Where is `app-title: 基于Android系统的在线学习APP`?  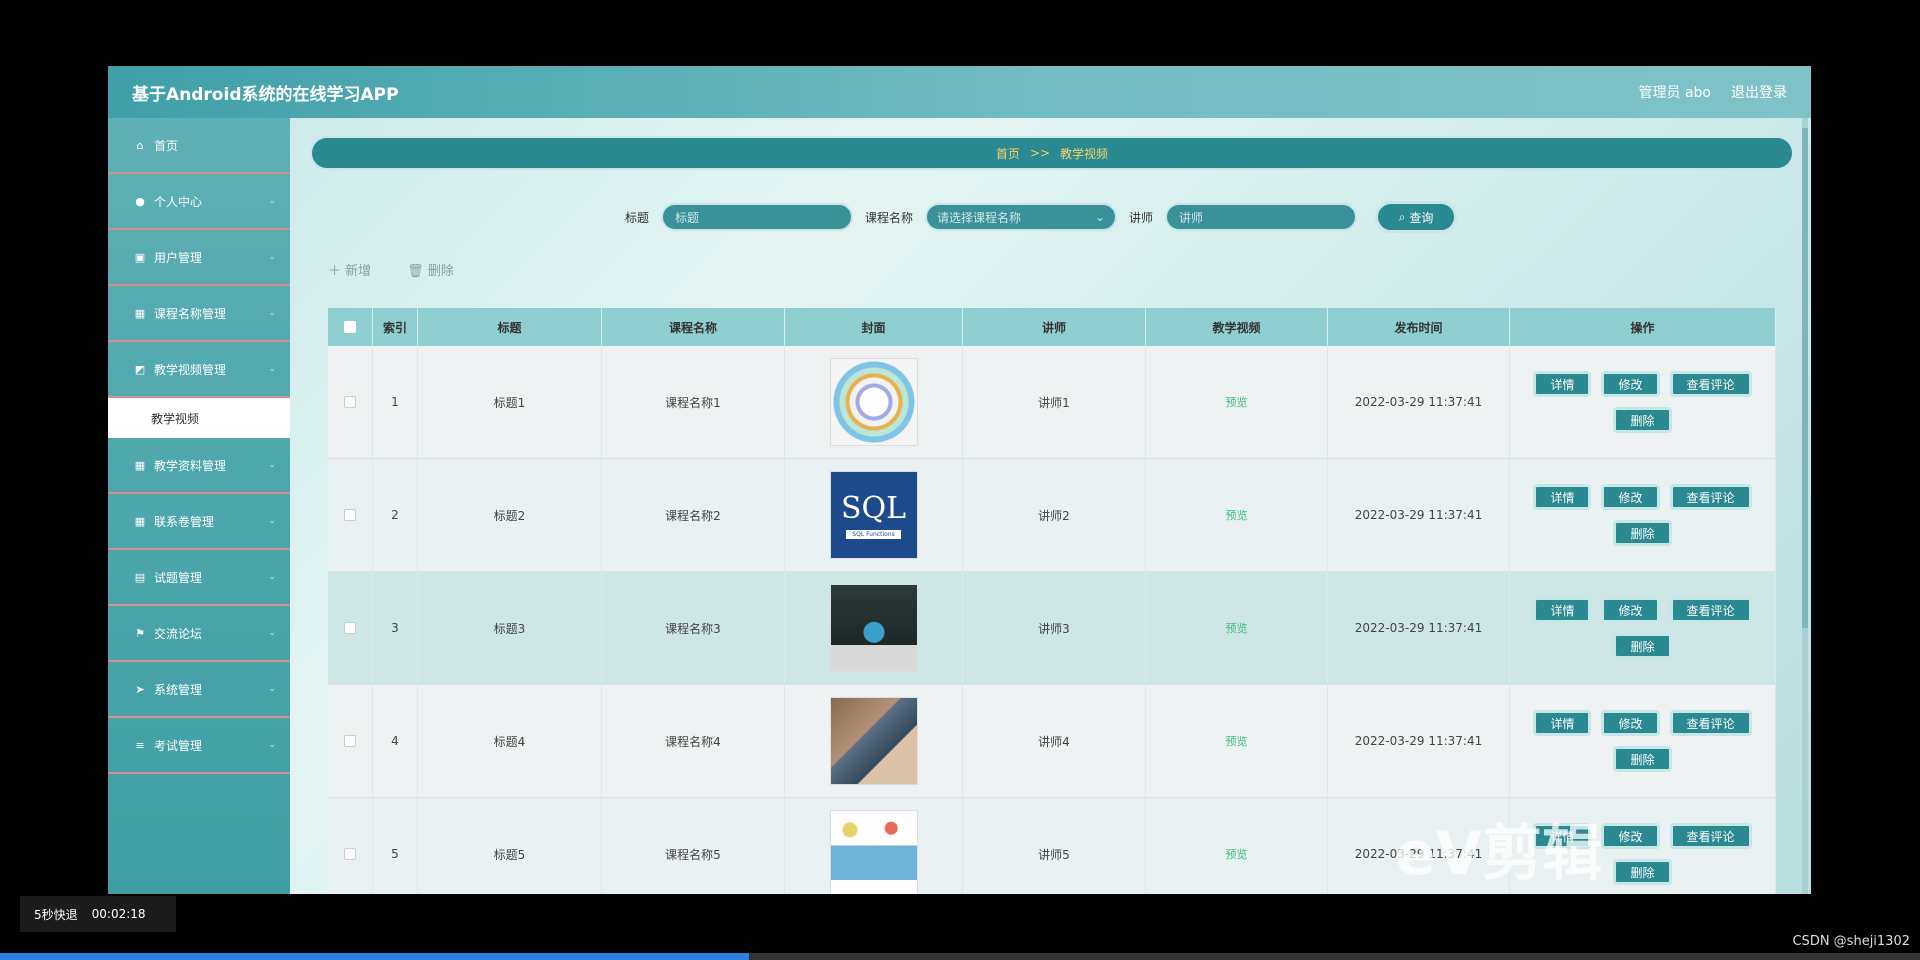
app-title: 基于Android系统的在线学习APP is located at coordinates (265, 94).